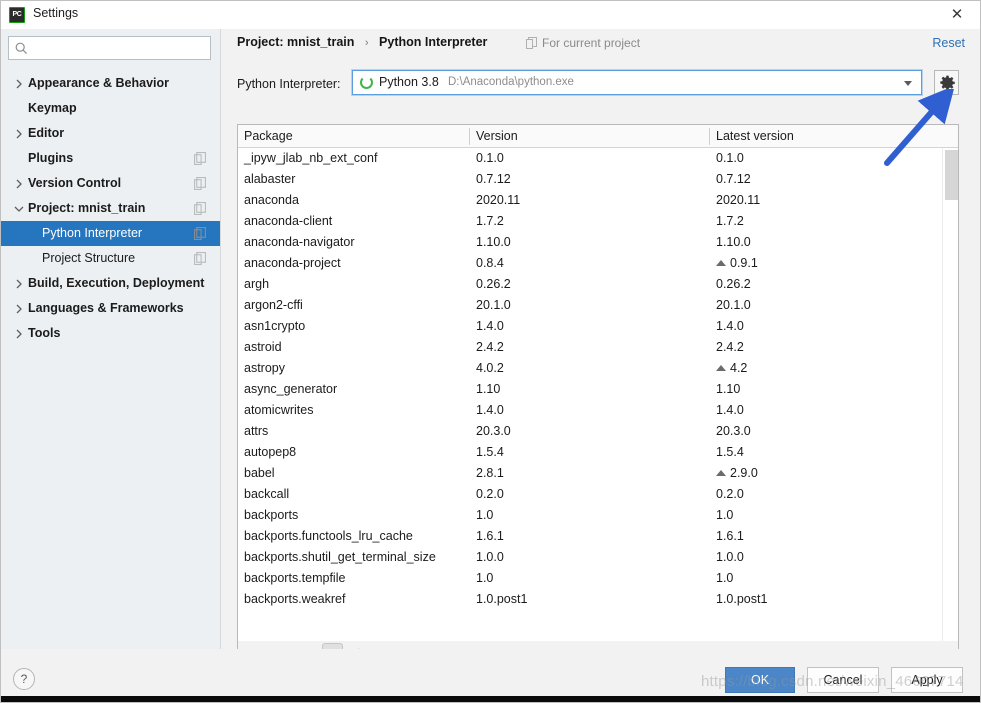  I want to click on cell-latest-version: 0.2.0, so click(730, 494).